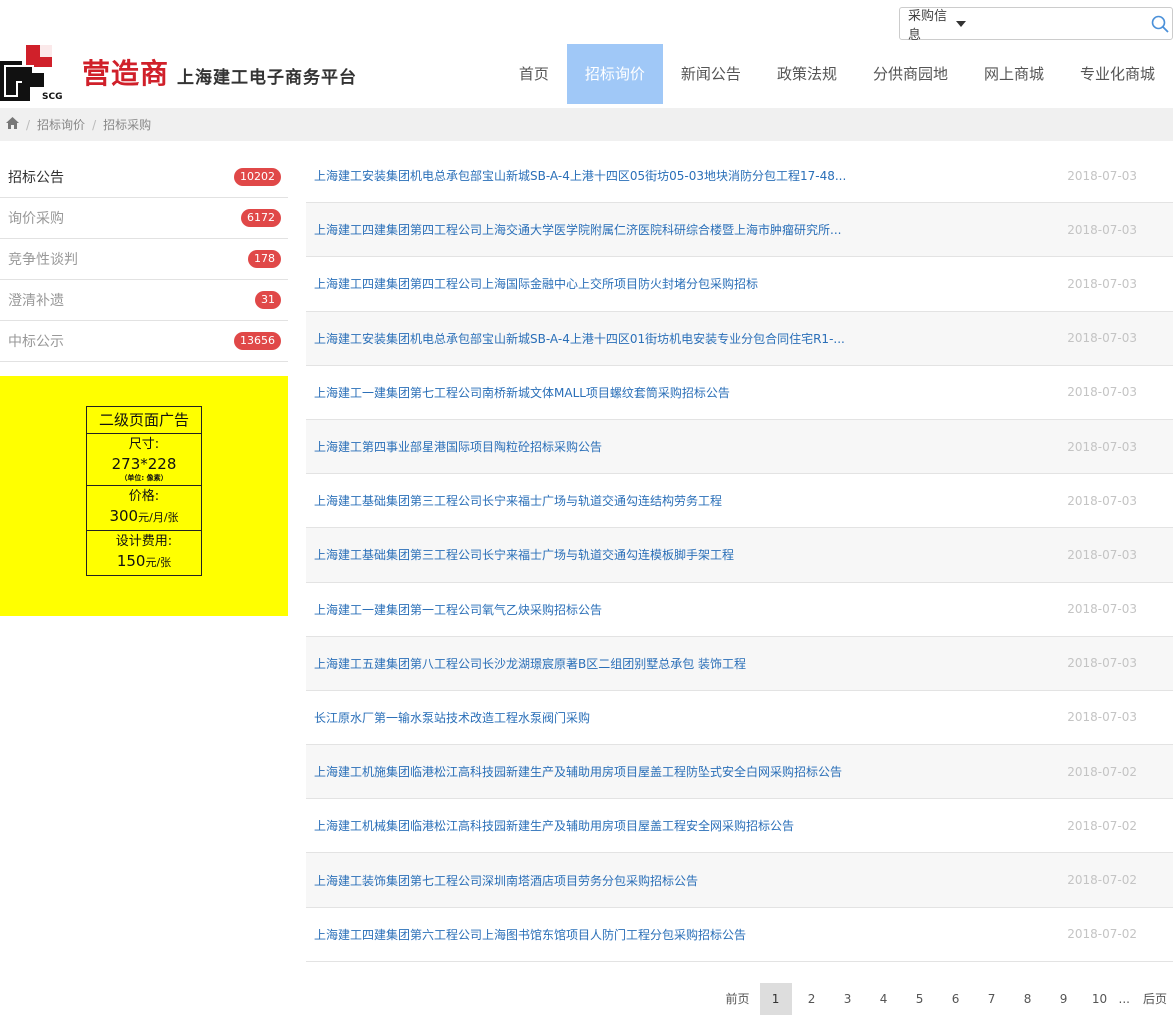  Describe the element at coordinates (43, 260) in the screenshot. I see `sidebar-item-label: 竞争性谈判` at that location.